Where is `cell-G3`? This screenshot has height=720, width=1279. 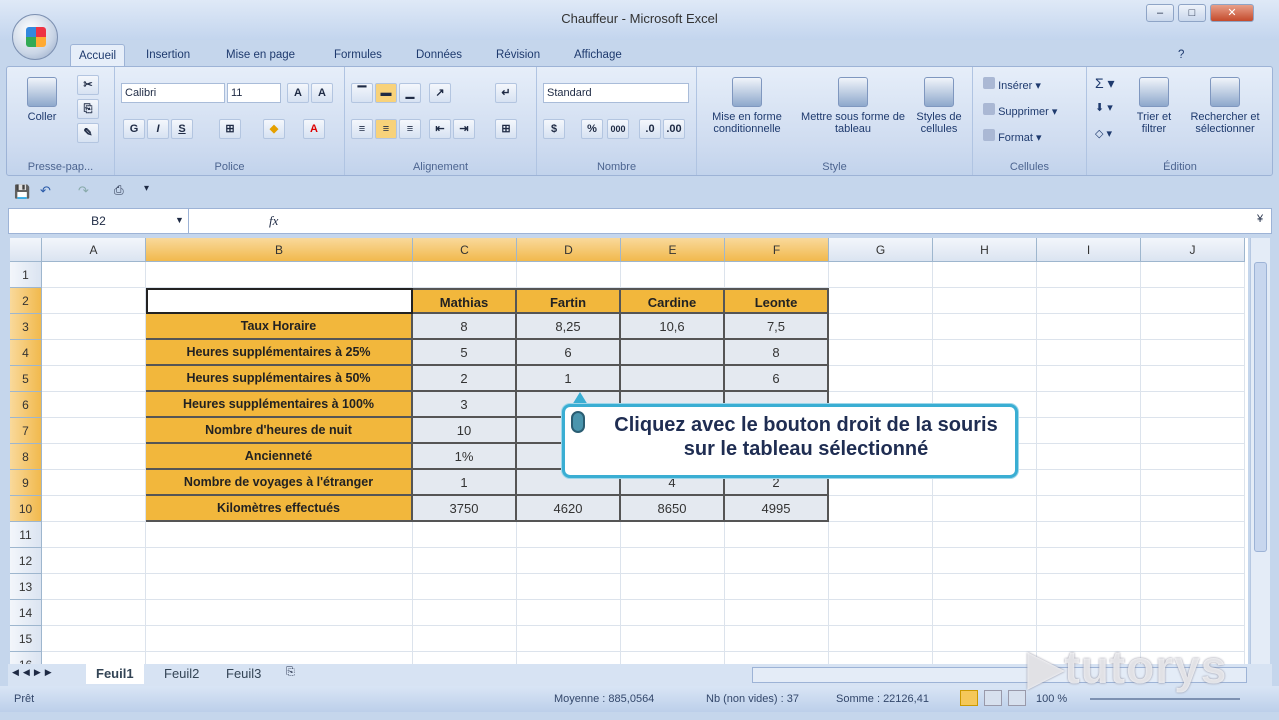 cell-G3 is located at coordinates (881, 327).